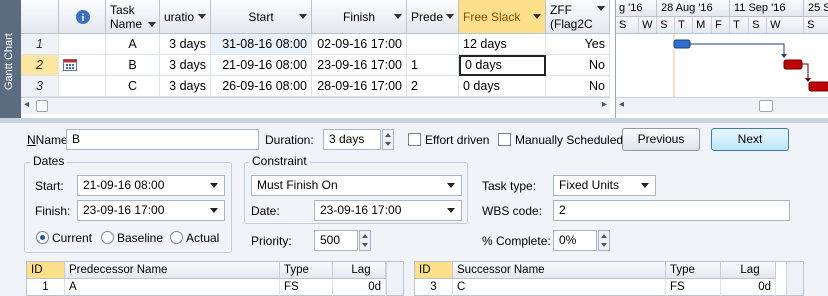  What do you see at coordinates (359, 44) in the screenshot?
I see `finish-cell: 02-09-16 17:00` at bounding box center [359, 44].